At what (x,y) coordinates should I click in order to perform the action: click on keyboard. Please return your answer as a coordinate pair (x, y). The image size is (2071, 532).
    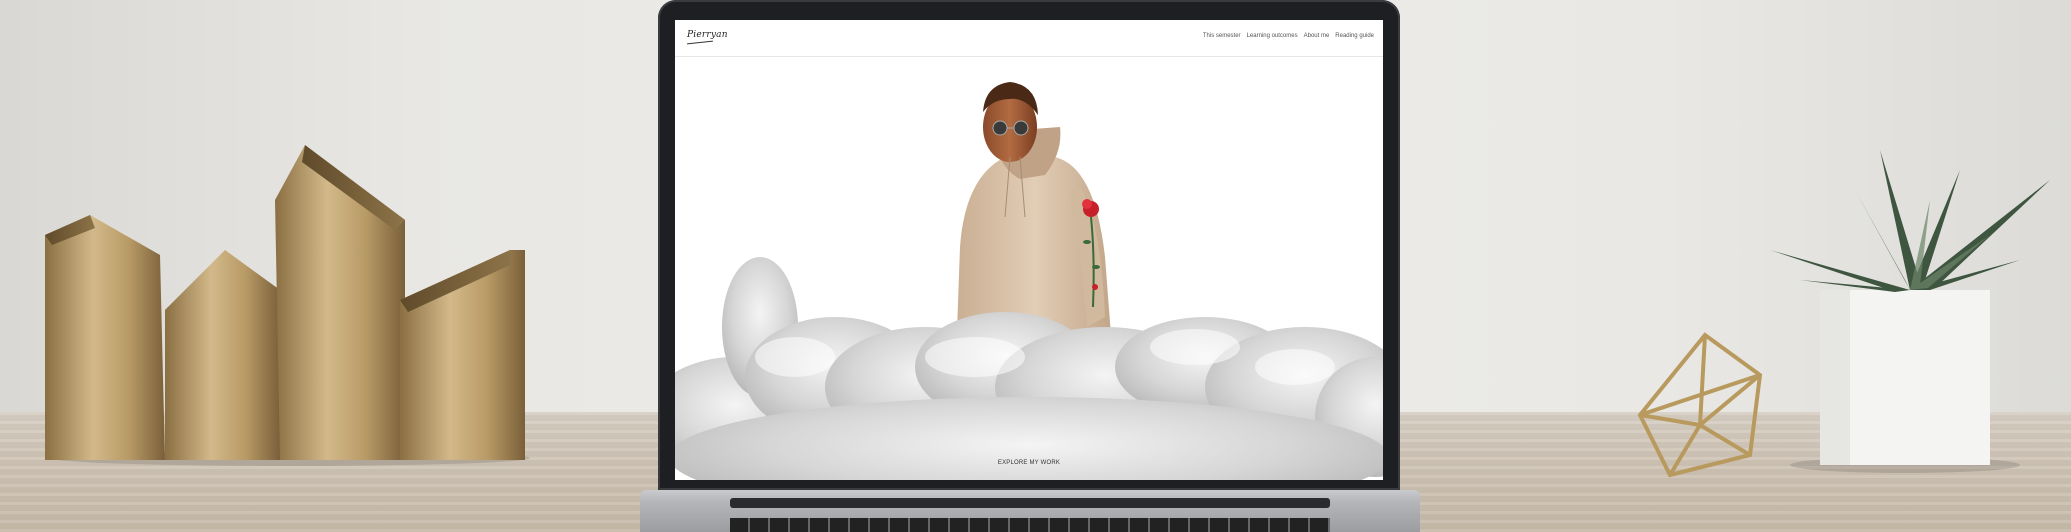
    Looking at the image, I should click on (1030, 525).